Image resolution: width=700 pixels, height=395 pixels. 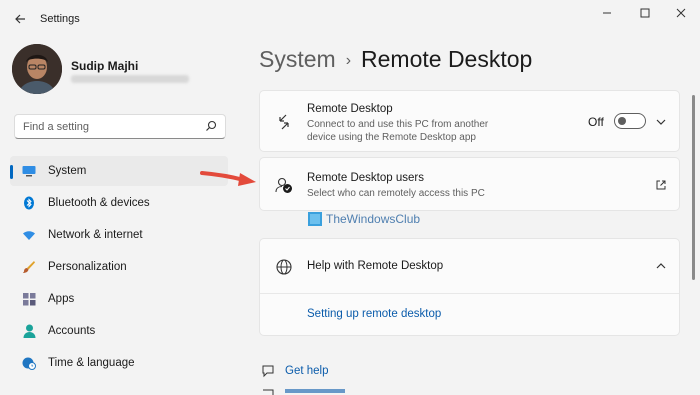 What do you see at coordinates (284, 267) in the screenshot?
I see `globe-icon` at bounding box center [284, 267].